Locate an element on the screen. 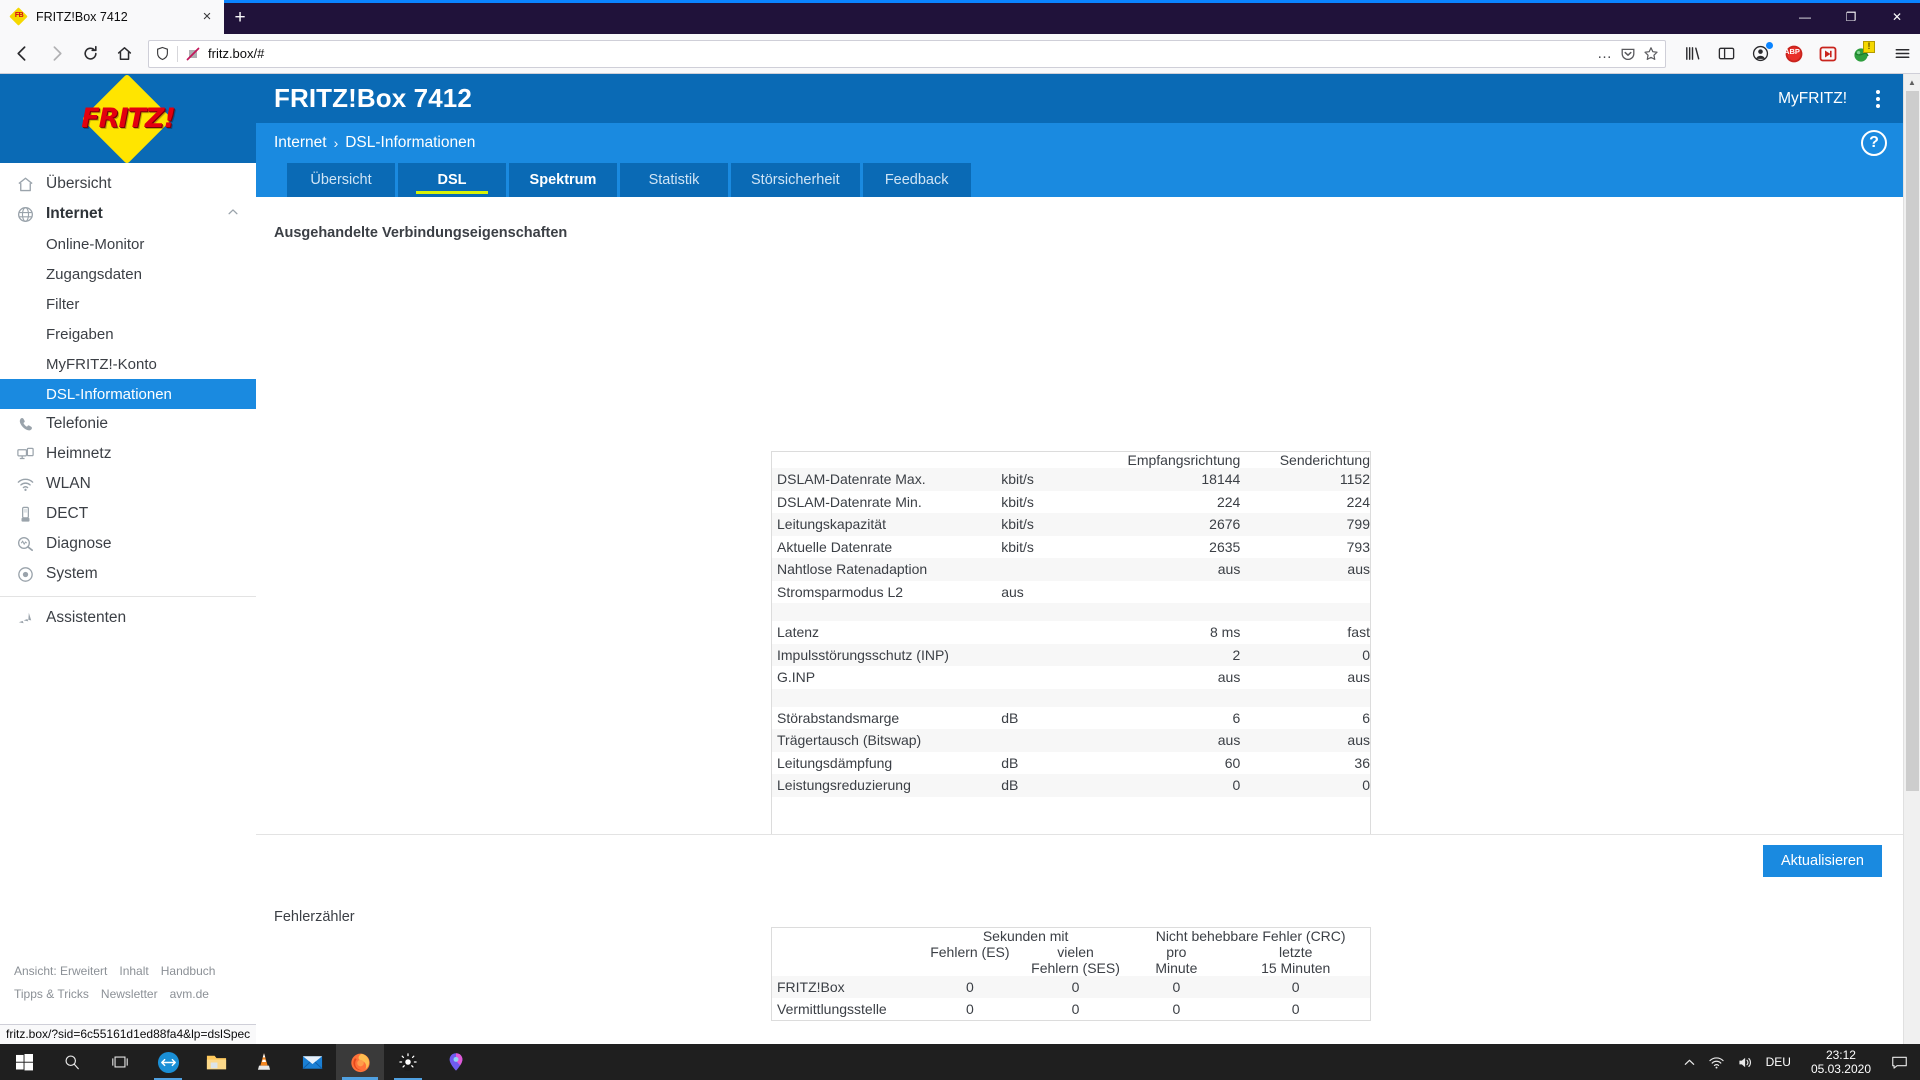 This screenshot has width=1920, height=1080. maps-button is located at coordinates (456, 1062).